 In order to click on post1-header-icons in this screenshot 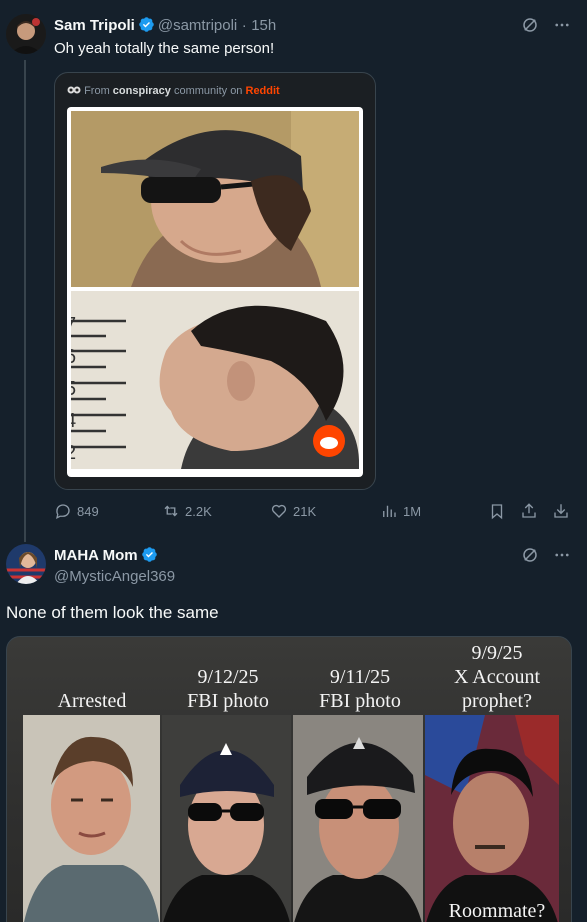, I will do `click(546, 27)`.